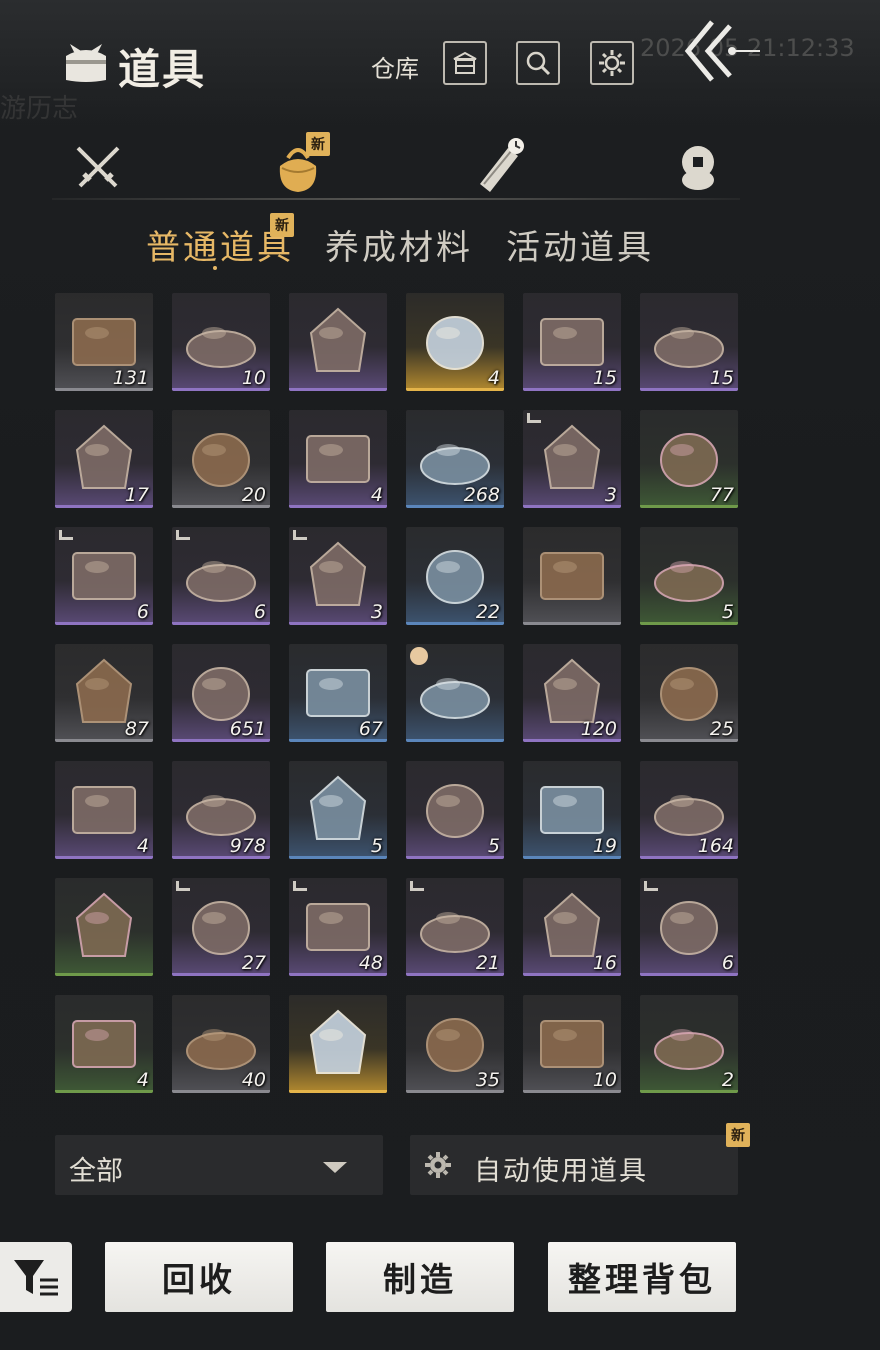 Image resolution: width=880 pixels, height=1350 pixels. I want to click on chevron-down-icon, so click(335, 1167).